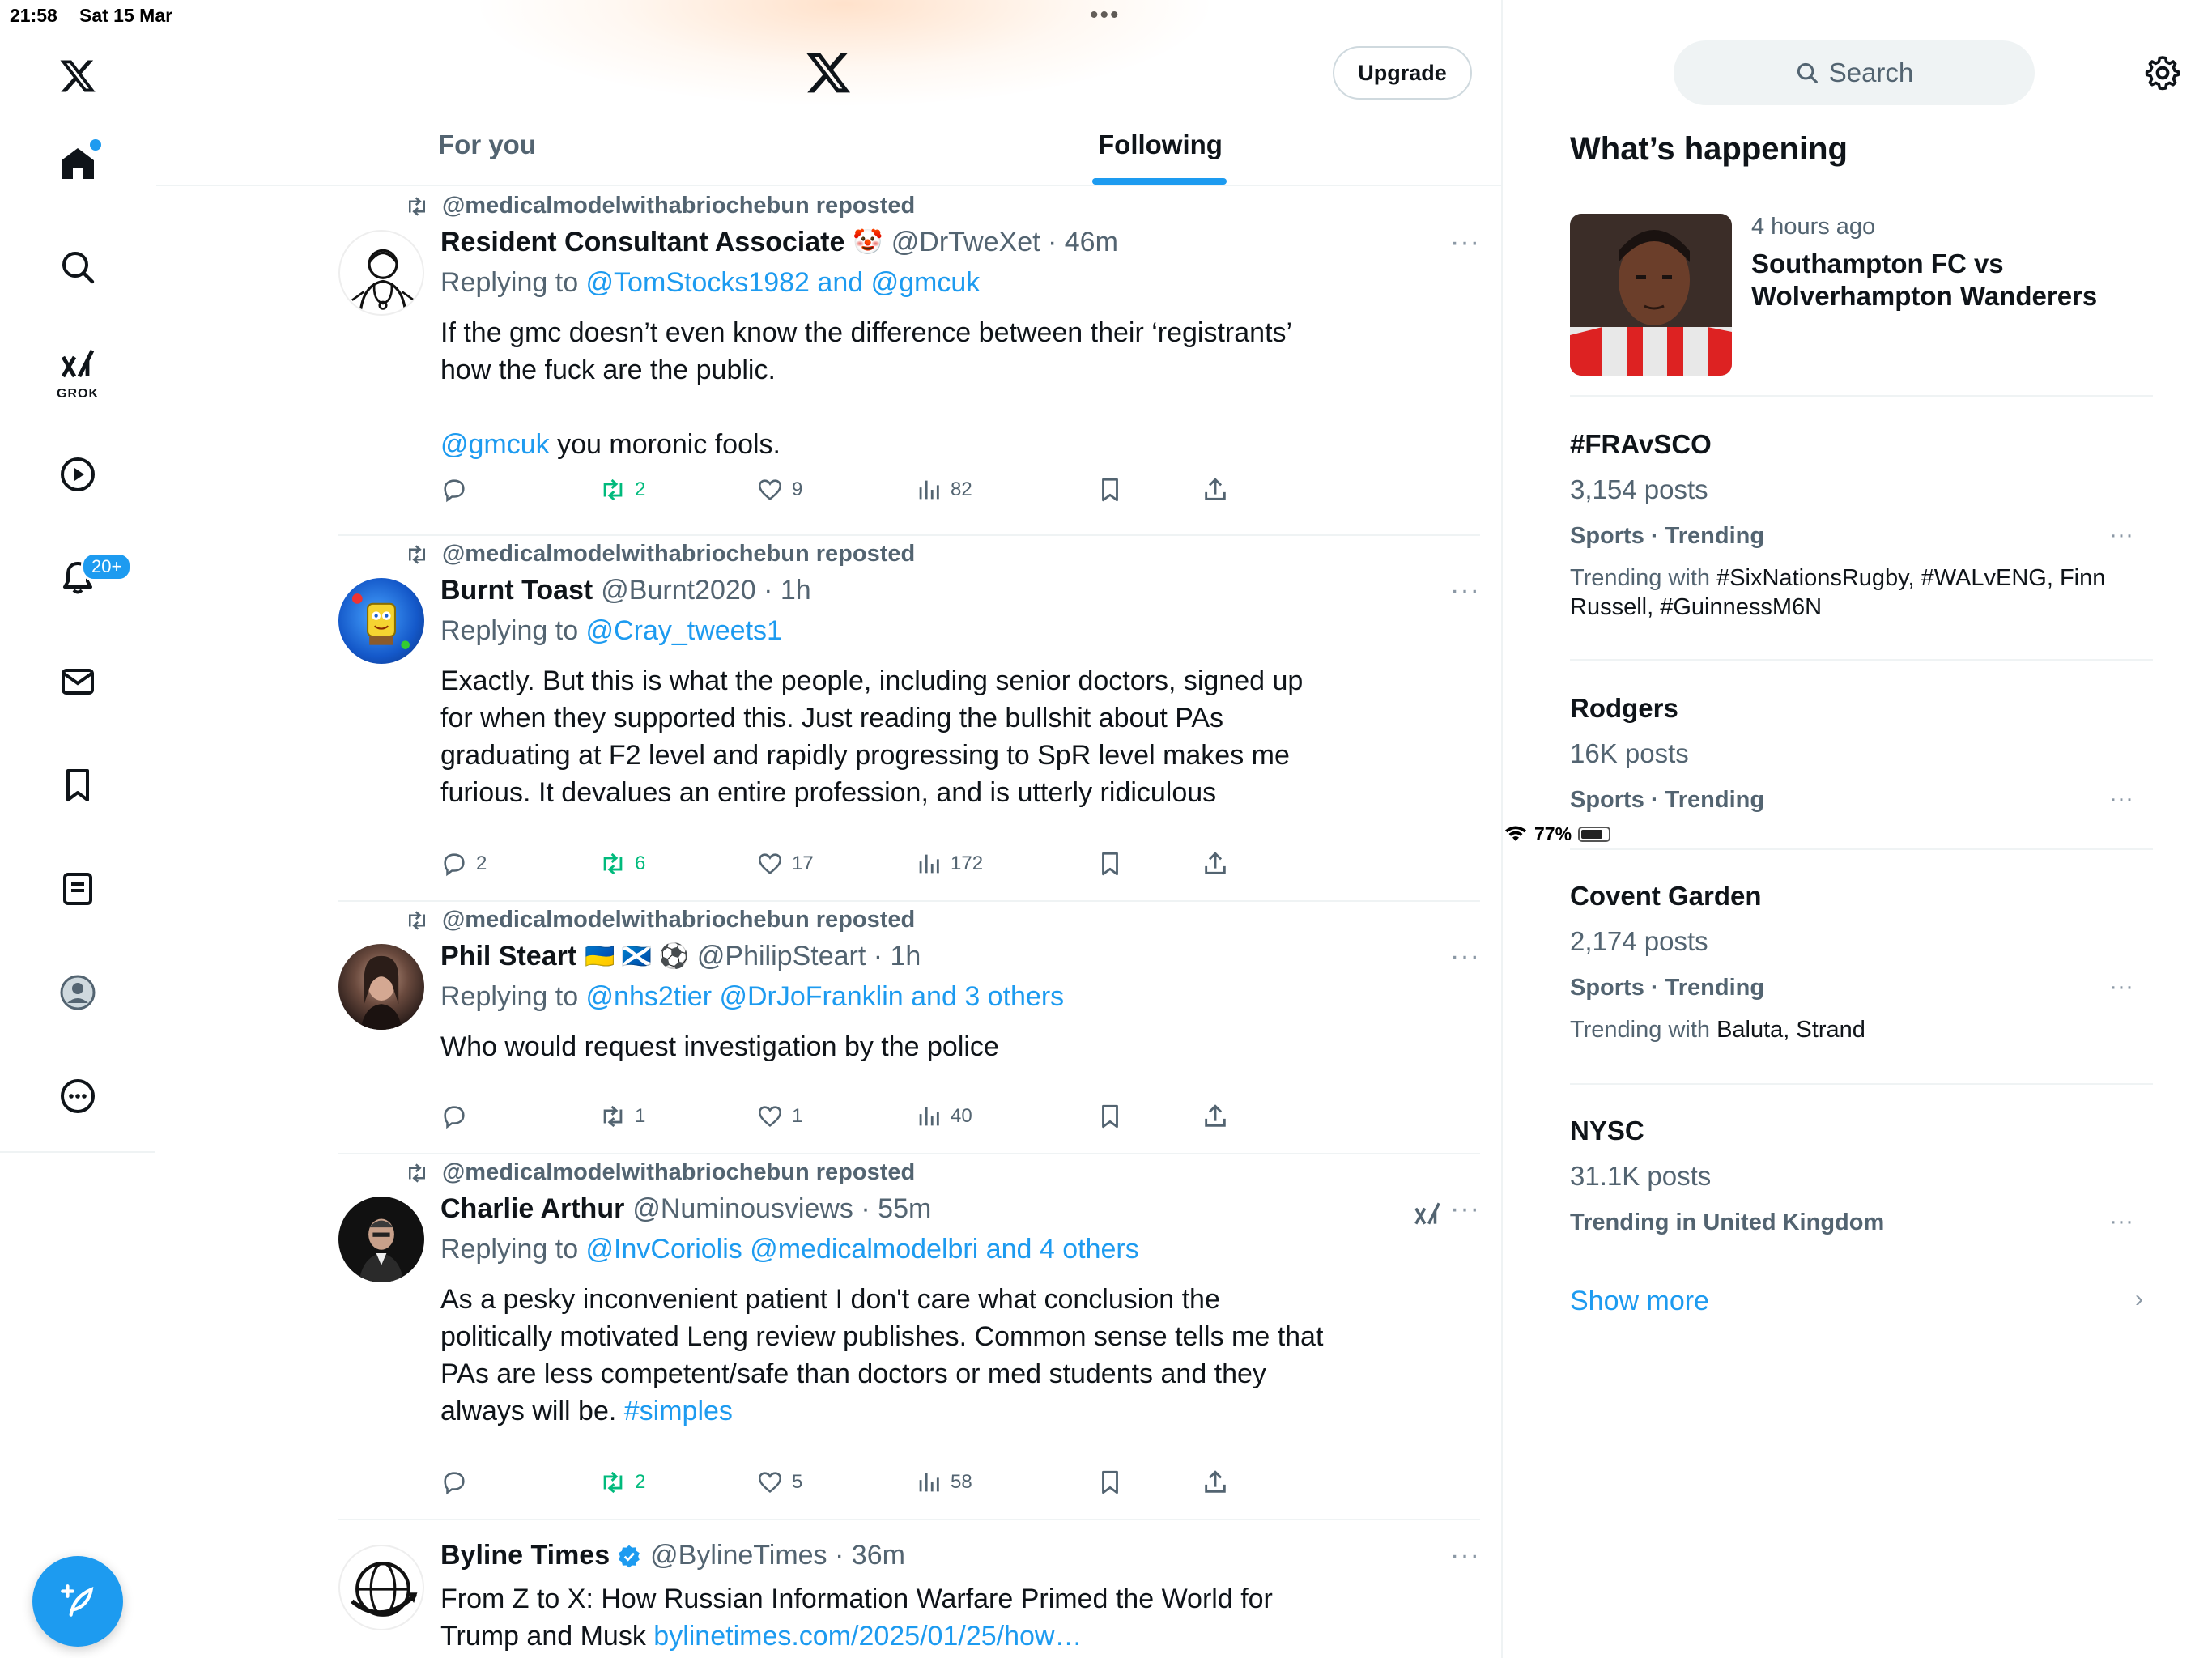 The width and height of the screenshot is (2212, 1658). Describe the element at coordinates (1651, 295) in the screenshot. I see `news-thumbnail` at that location.